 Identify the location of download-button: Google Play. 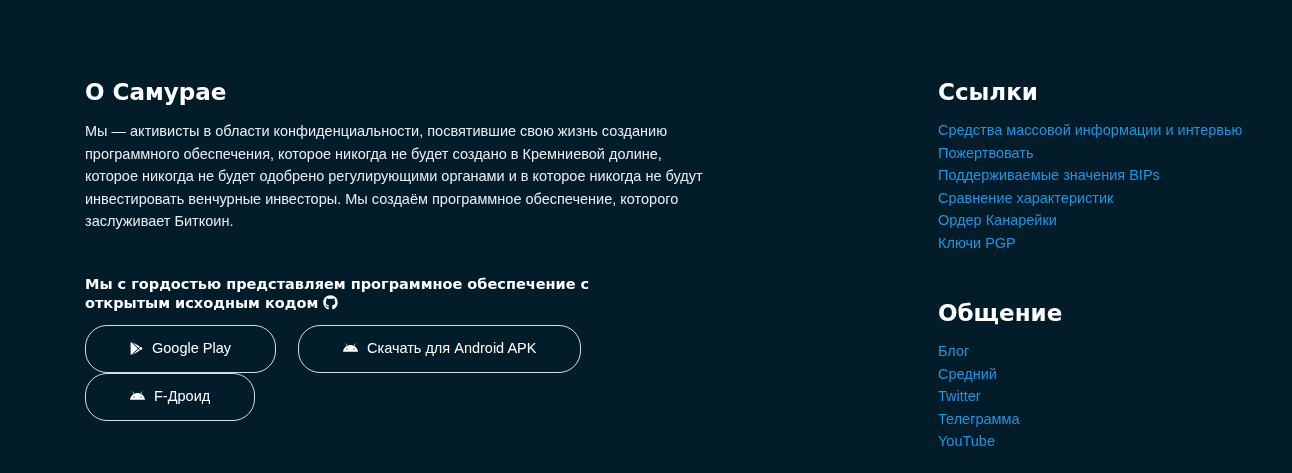
(180, 348).